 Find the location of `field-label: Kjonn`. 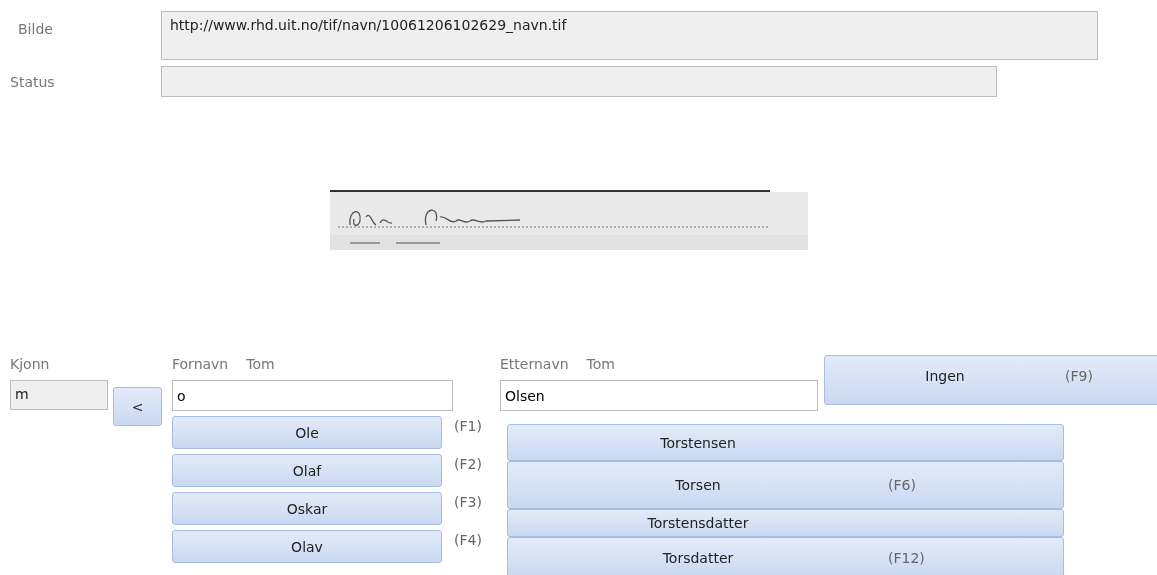

field-label: Kjonn is located at coordinates (30, 365).